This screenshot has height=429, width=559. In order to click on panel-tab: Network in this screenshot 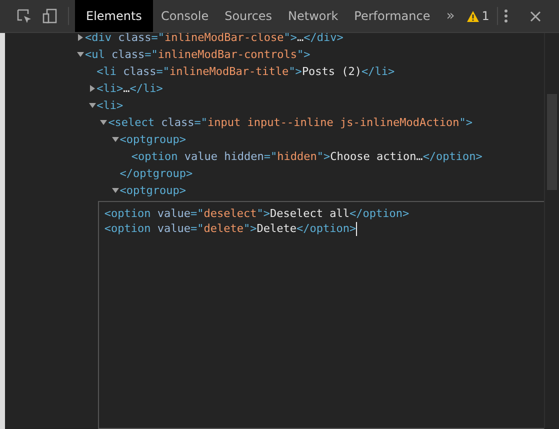, I will do `click(313, 16)`.